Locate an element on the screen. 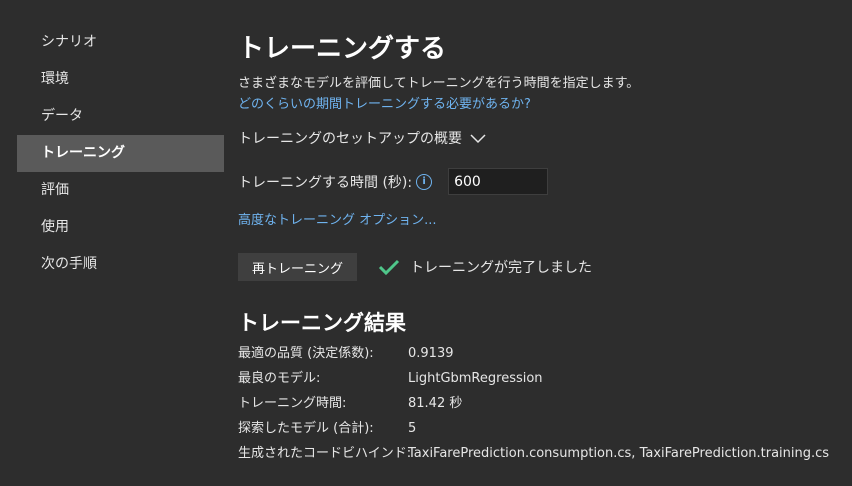 This screenshot has width=852, height=486. sidebar-item-label: データ is located at coordinates (62, 116).